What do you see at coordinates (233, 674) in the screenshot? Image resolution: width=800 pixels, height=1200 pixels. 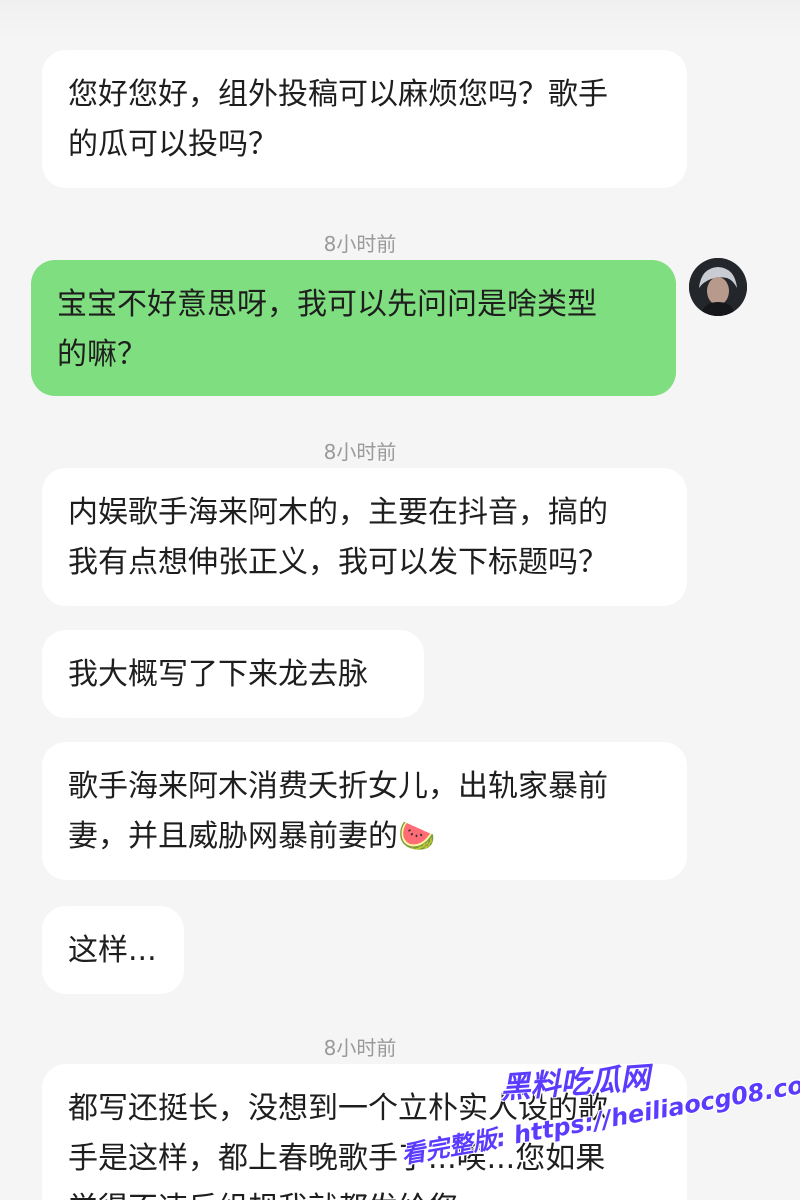 I see `message-bubble-incoming: 我大概写了下来龙去脉` at bounding box center [233, 674].